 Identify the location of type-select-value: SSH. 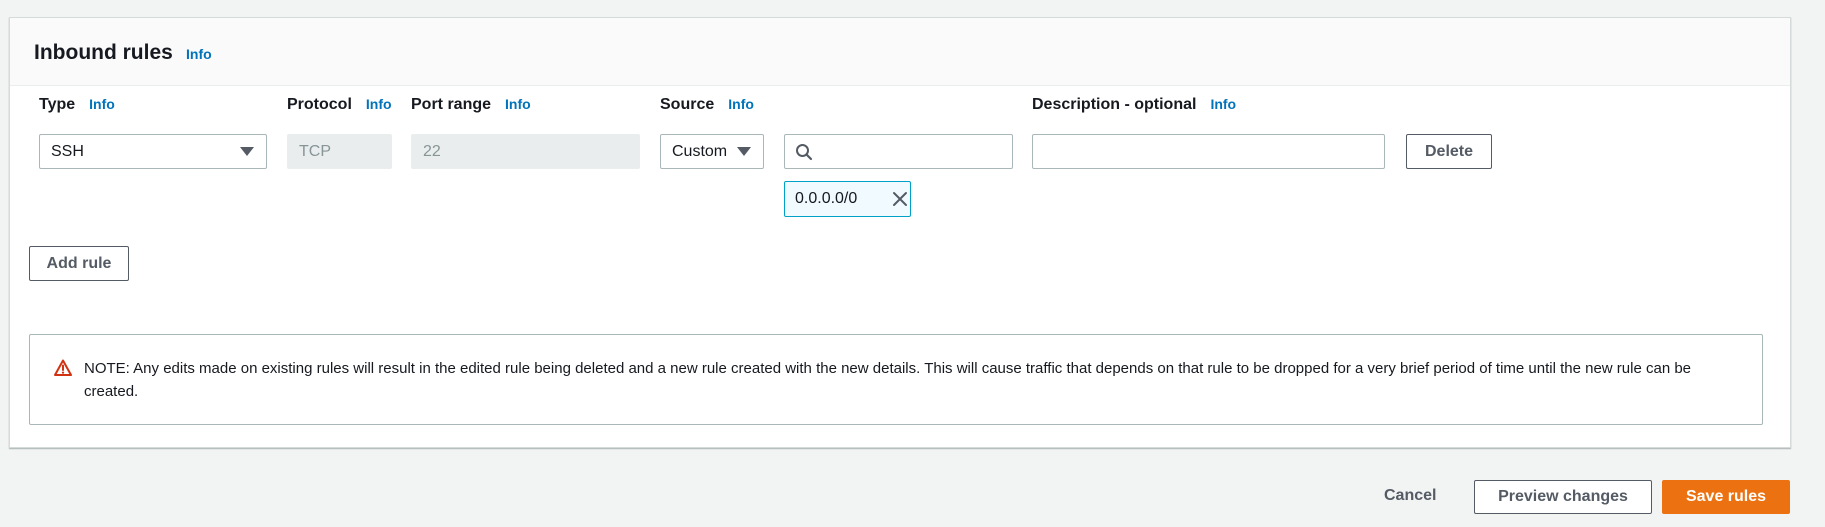
(67, 151).